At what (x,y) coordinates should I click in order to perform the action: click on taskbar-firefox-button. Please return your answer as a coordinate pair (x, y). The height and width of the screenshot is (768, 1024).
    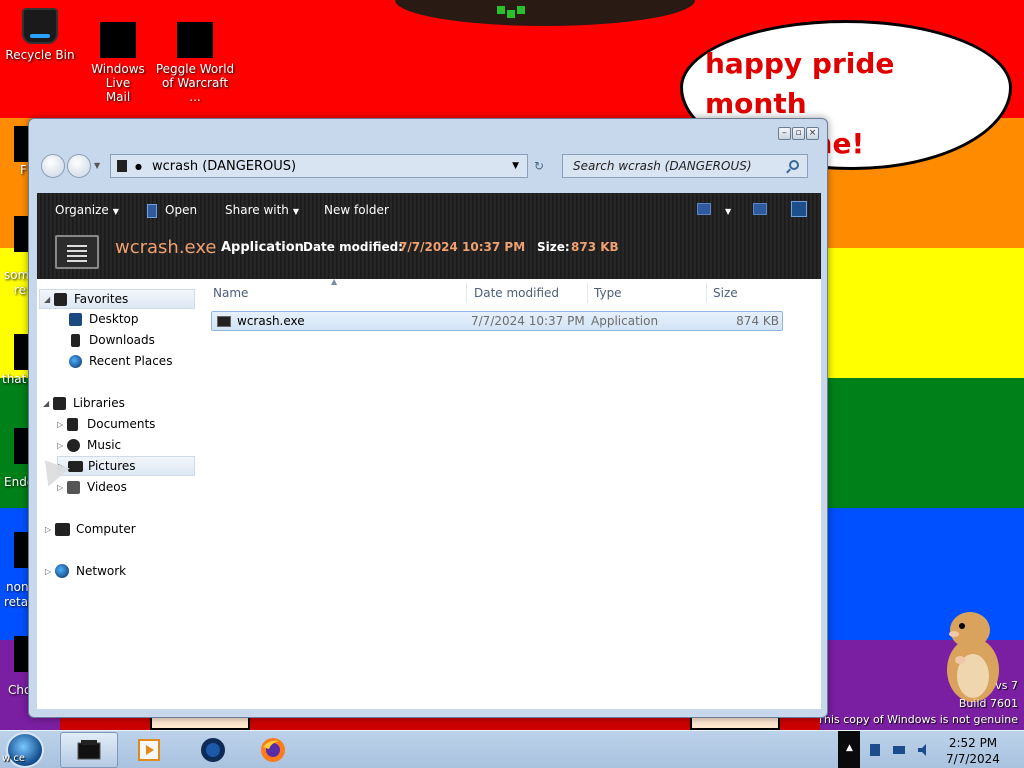
    Looking at the image, I should click on (273, 750).